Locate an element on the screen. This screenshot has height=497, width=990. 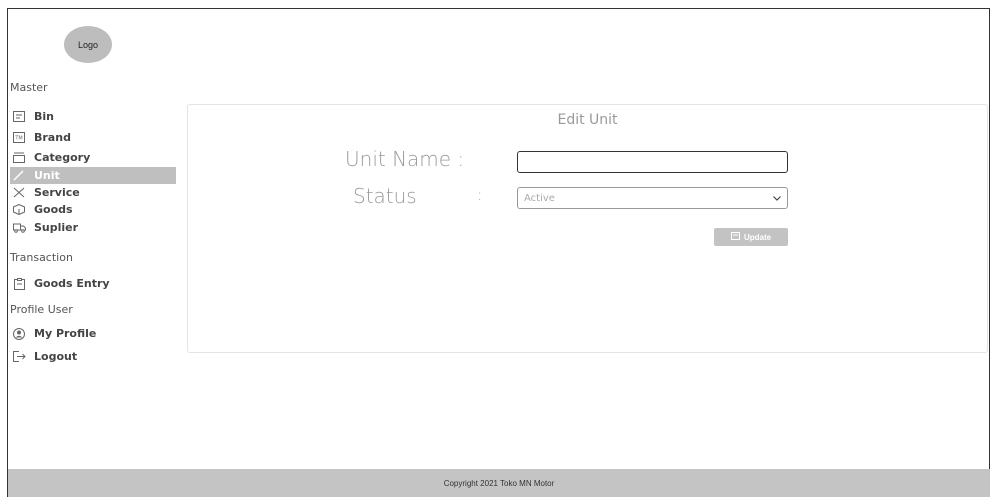
sidebar-item-suplier: Suplier is located at coordinates (93, 227).